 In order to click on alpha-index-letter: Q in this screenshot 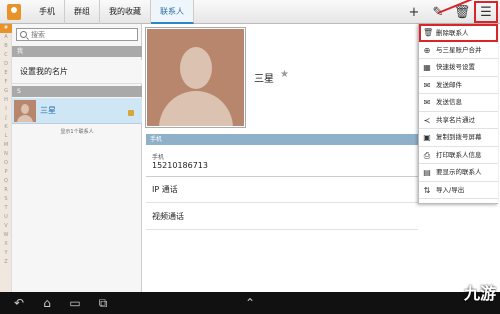, I will do `click(6, 181)`.